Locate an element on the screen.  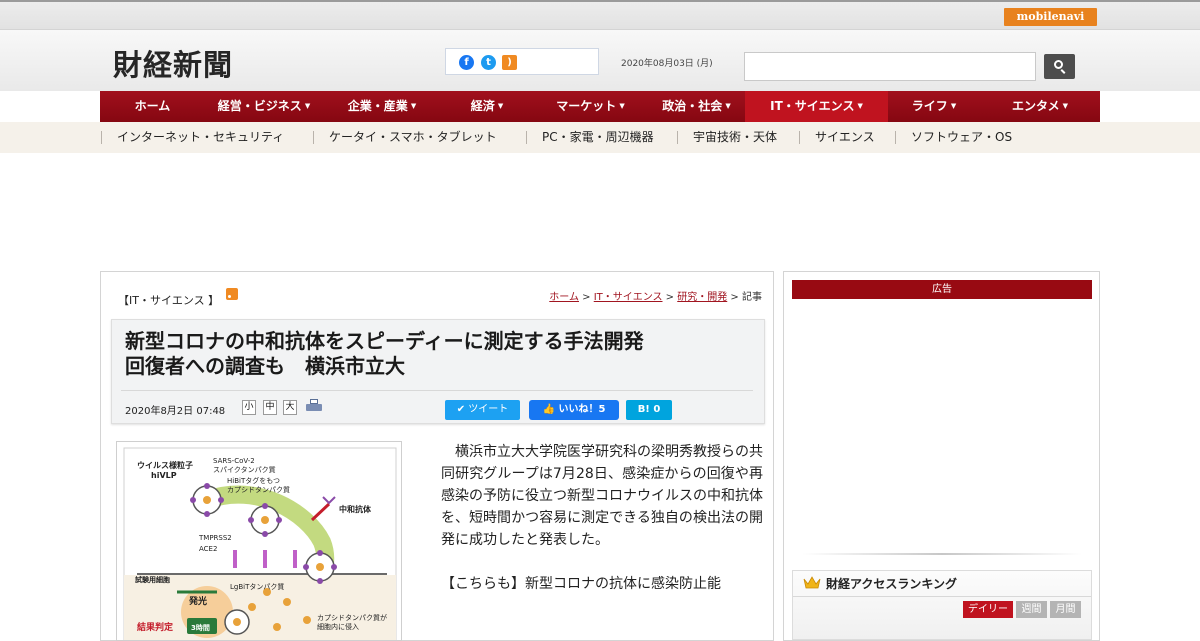
publish-date: 2020年8月2日 07:48 is located at coordinates (175, 411).